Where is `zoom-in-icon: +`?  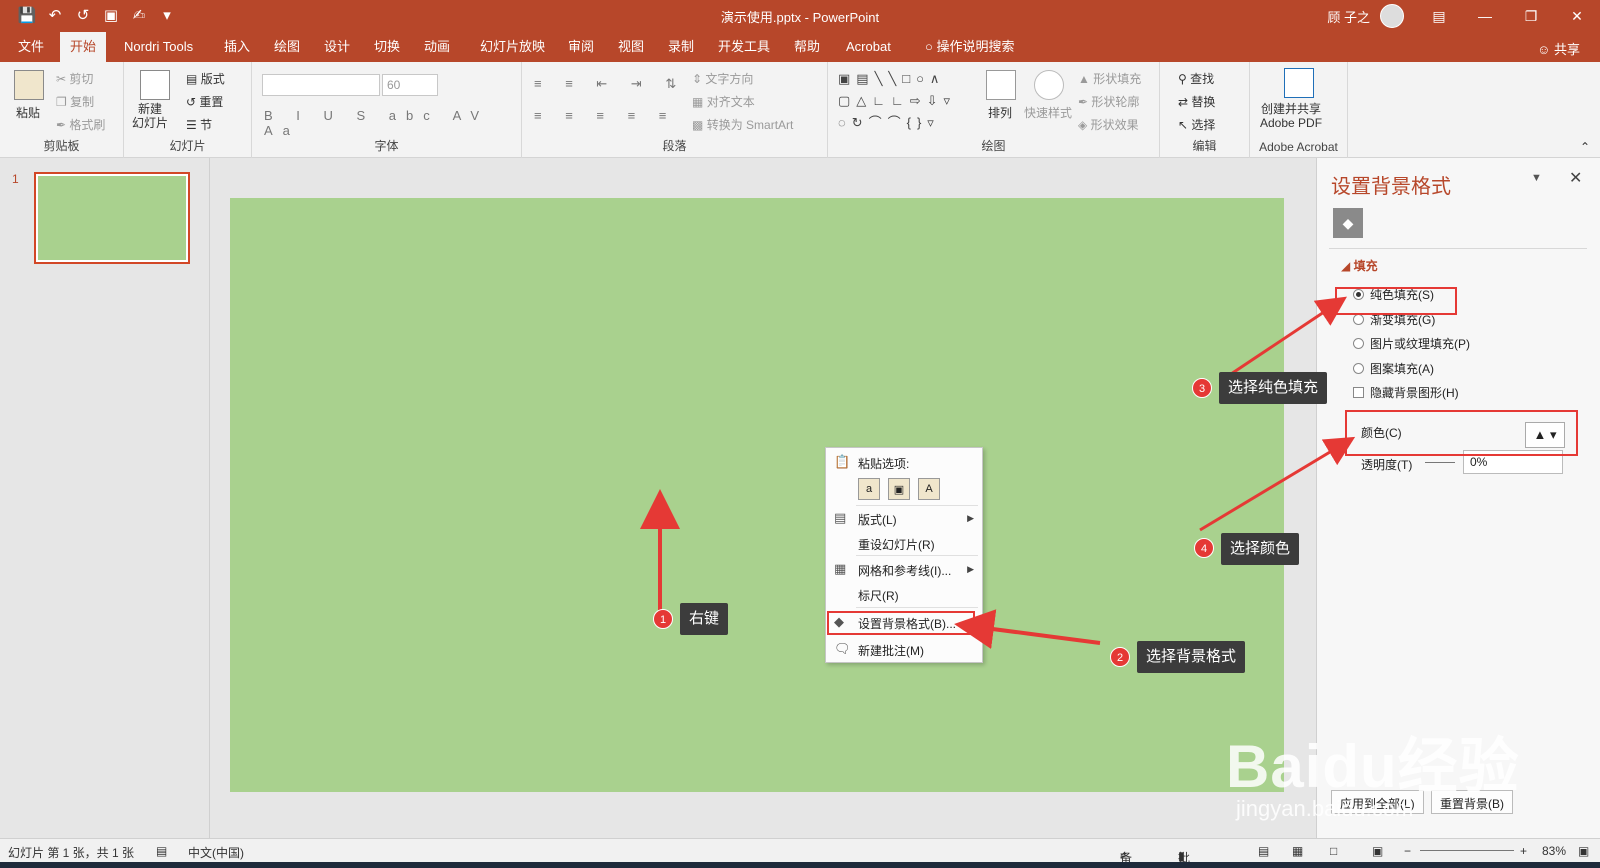
zoom-in-icon: + is located at coordinates (1523, 851).